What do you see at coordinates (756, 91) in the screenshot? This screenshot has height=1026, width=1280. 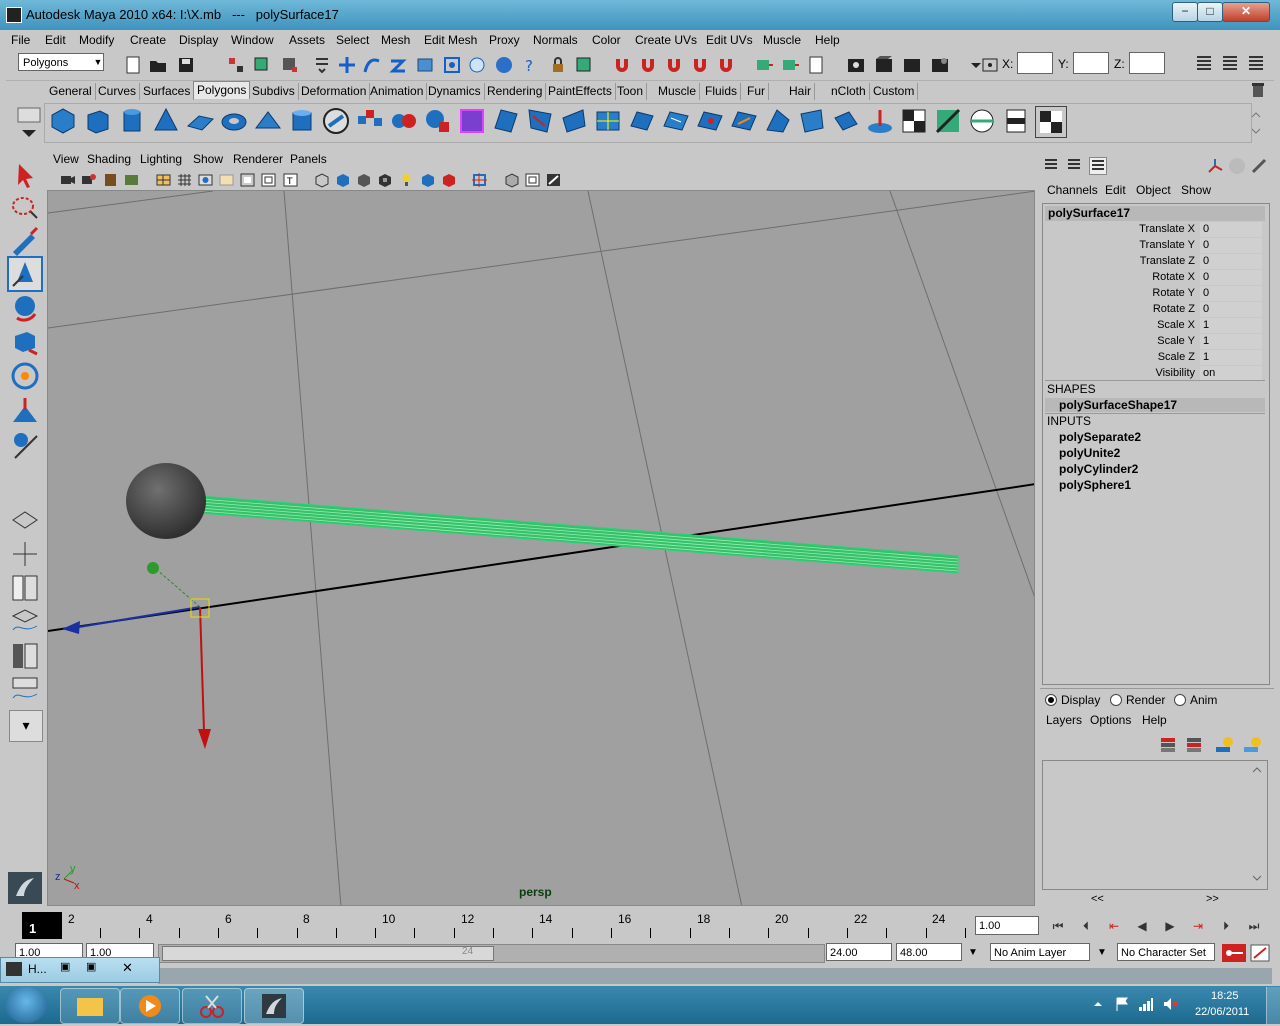 I see `tab-fur: Fur` at bounding box center [756, 91].